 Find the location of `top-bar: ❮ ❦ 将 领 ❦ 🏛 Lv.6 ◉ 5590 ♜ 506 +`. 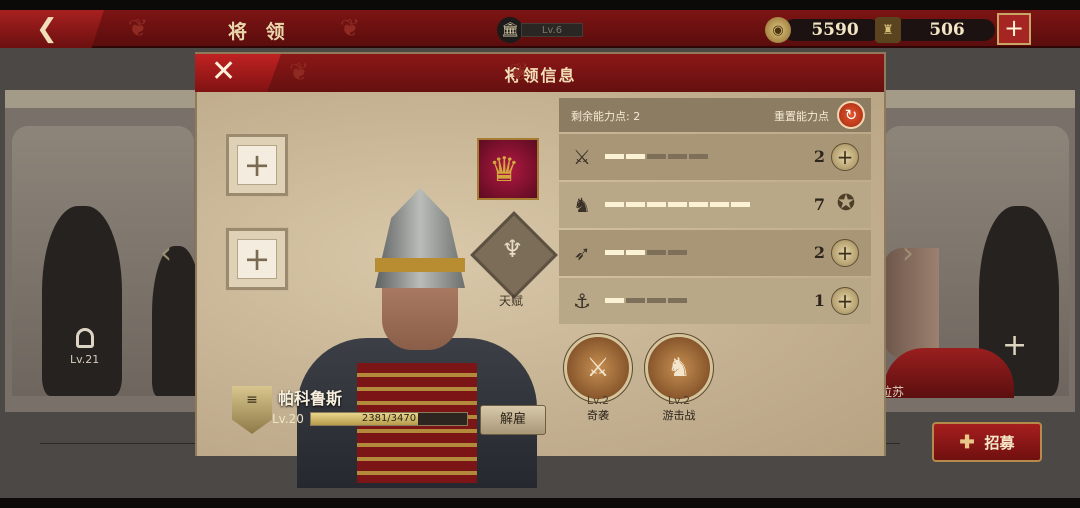

top-bar: ❮ ❦ 将 领 ❦ 🏛 Lv.6 ◉ 5590 ♜ 506 + is located at coordinates (540, 29).